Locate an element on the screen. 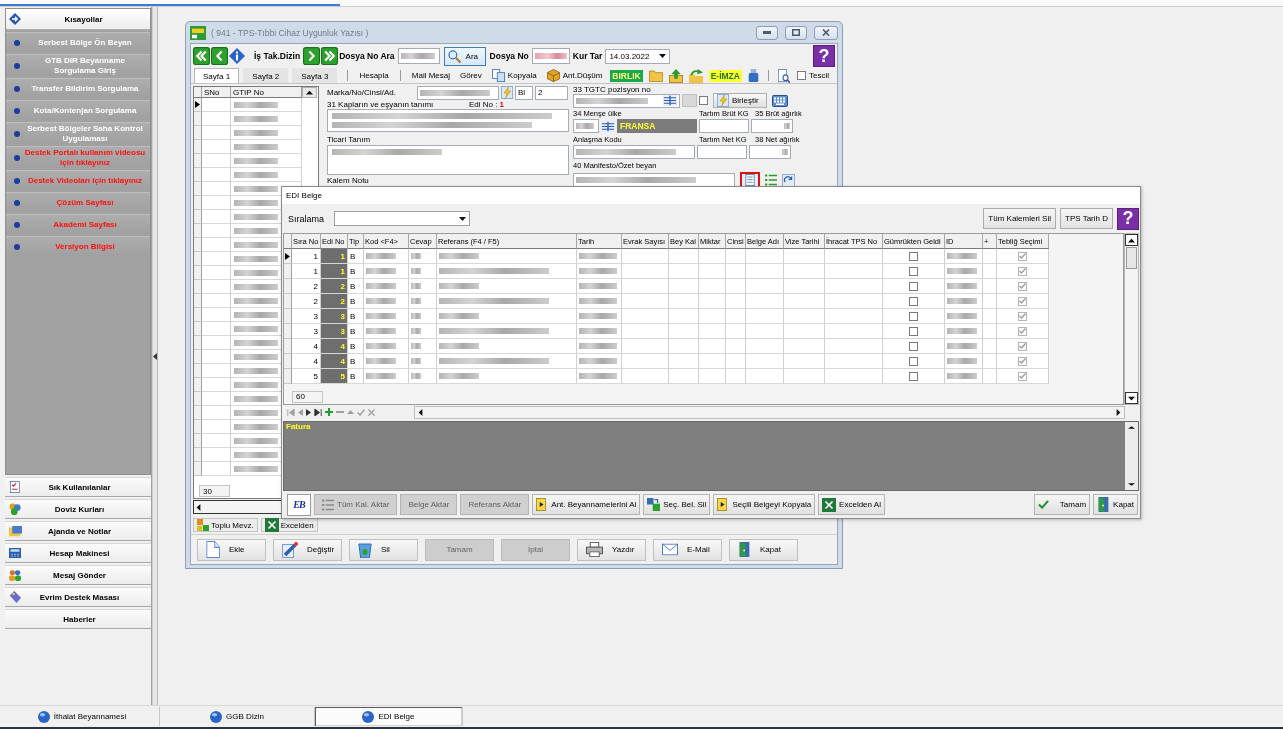 This screenshot has width=1283, height=729. minimize-button is located at coordinates (767, 32).